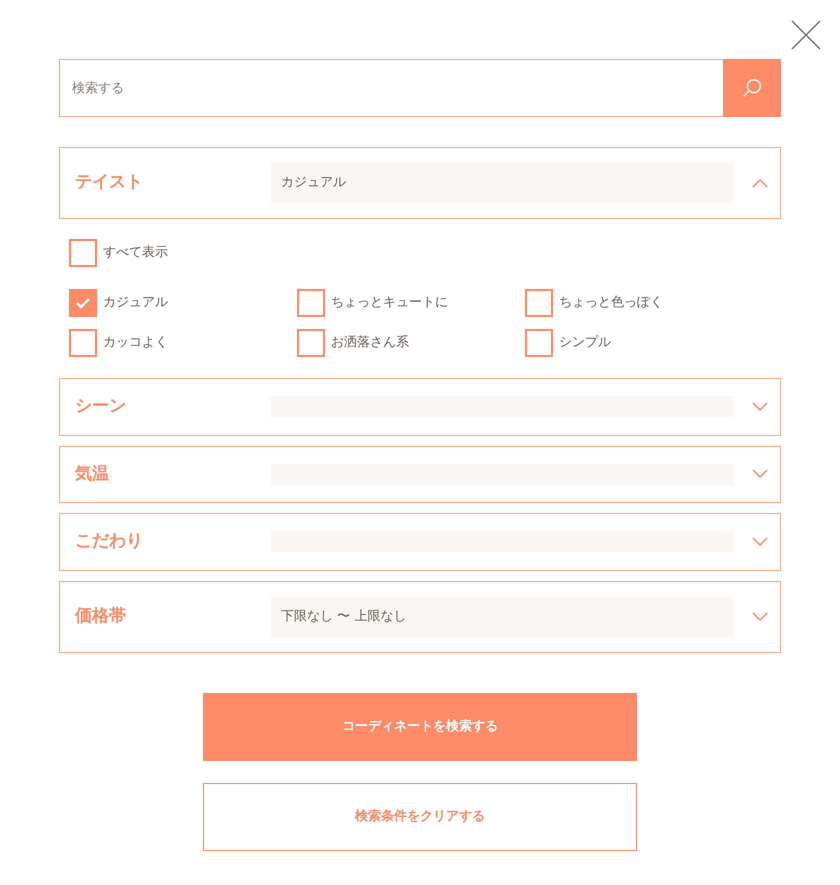 The width and height of the screenshot is (840, 885). Describe the element at coordinates (420, 541) in the screenshot. I see `filter-section: こだわり` at that location.